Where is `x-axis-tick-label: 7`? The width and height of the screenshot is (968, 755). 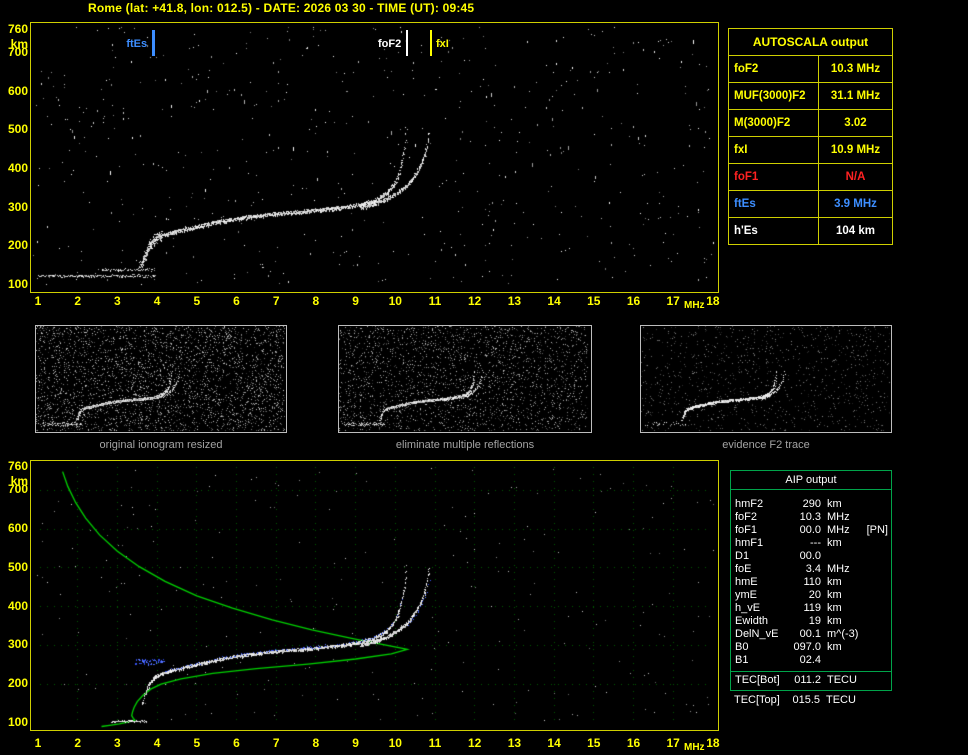 x-axis-tick-label: 7 is located at coordinates (276, 743).